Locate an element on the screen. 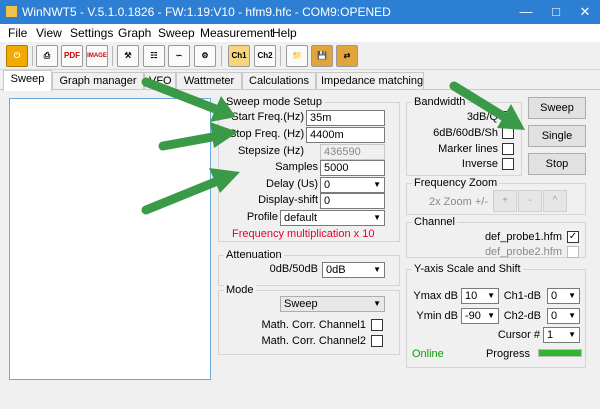 The image size is (600, 409). ymin-select: -90 ▼ is located at coordinates (480, 316).